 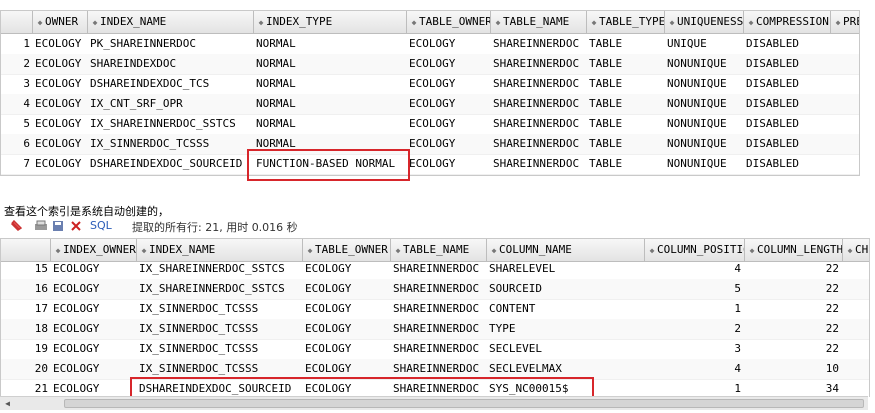 I want to click on cell-column-name: SHARELEVEL, so click(x=566, y=269).